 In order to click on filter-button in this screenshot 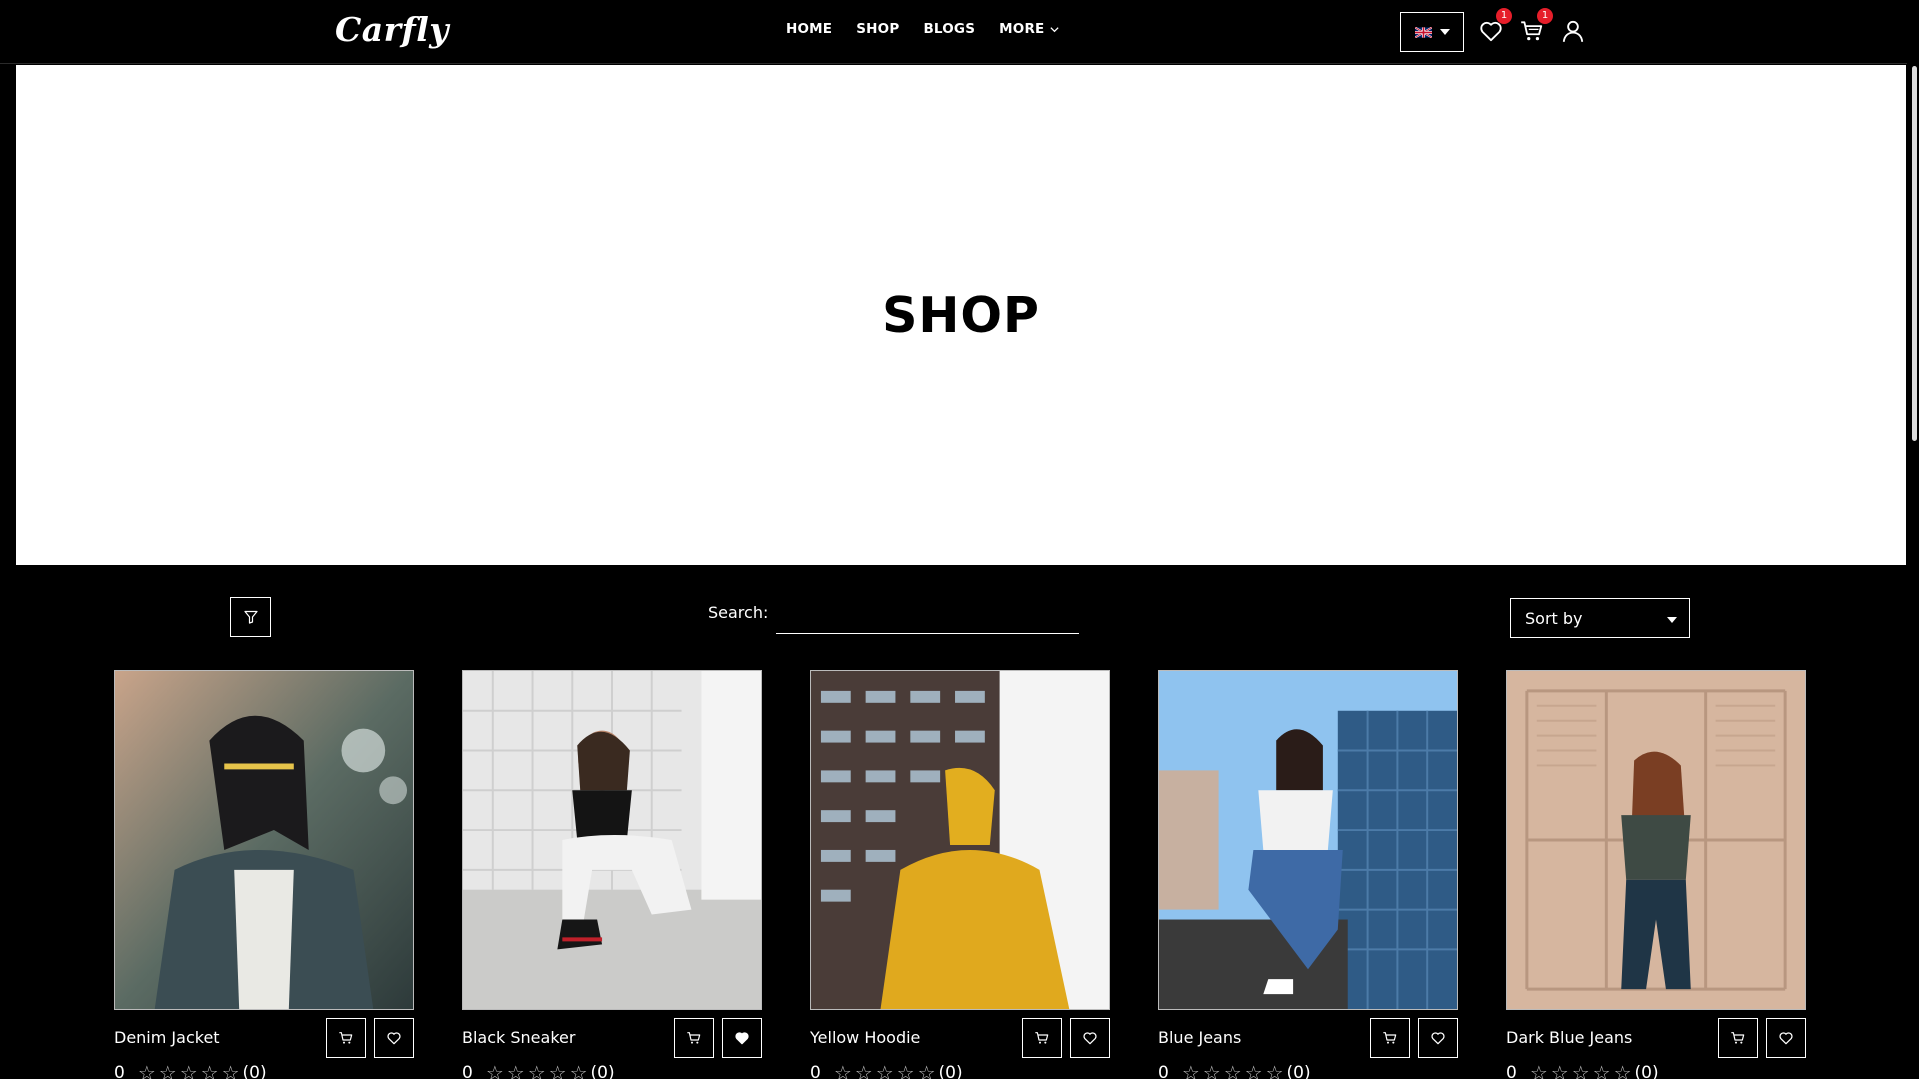, I will do `click(250, 617)`.